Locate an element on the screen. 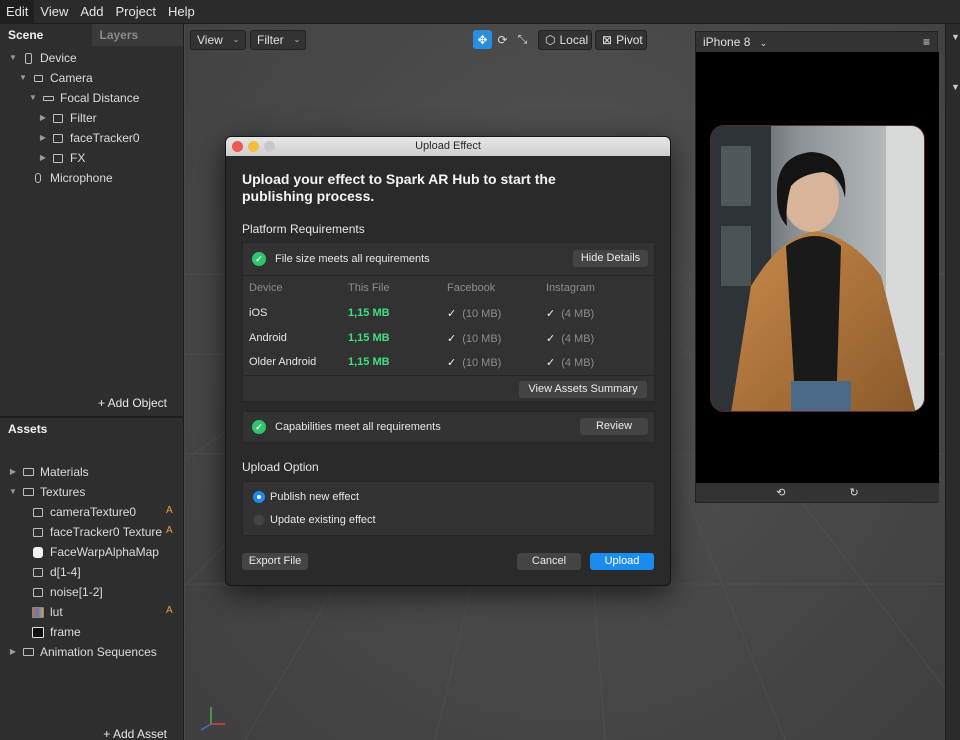  pivot-toggle: ⊠ Pivot is located at coordinates (621, 40).